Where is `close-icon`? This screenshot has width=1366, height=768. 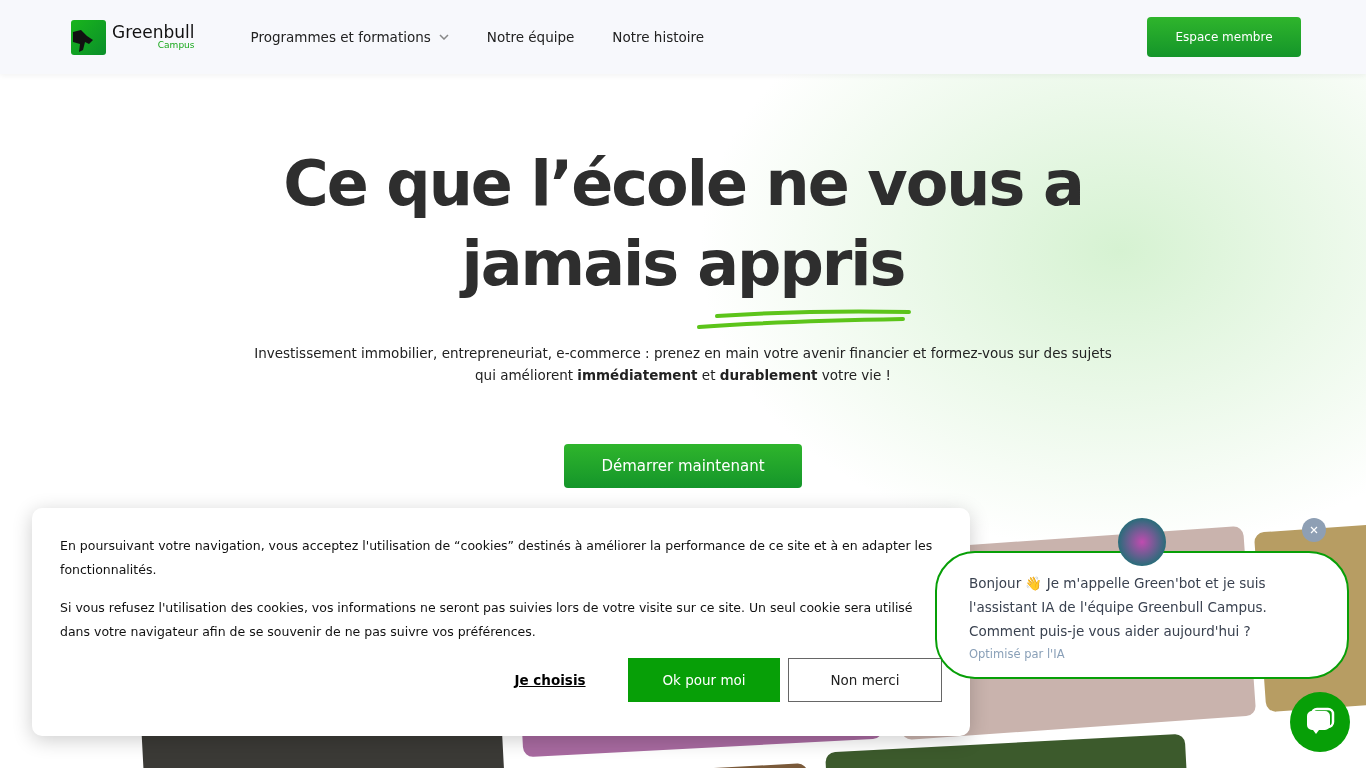 close-icon is located at coordinates (1314, 530).